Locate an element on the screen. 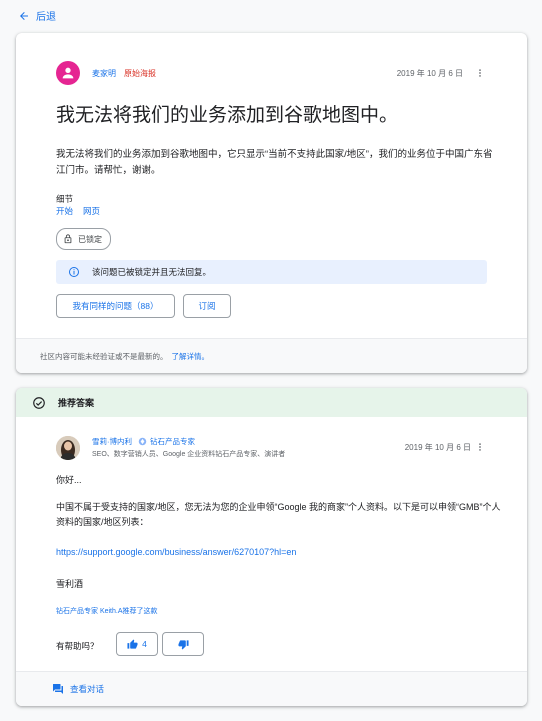 The image size is (542, 721). thumb-up-icon is located at coordinates (132, 643).